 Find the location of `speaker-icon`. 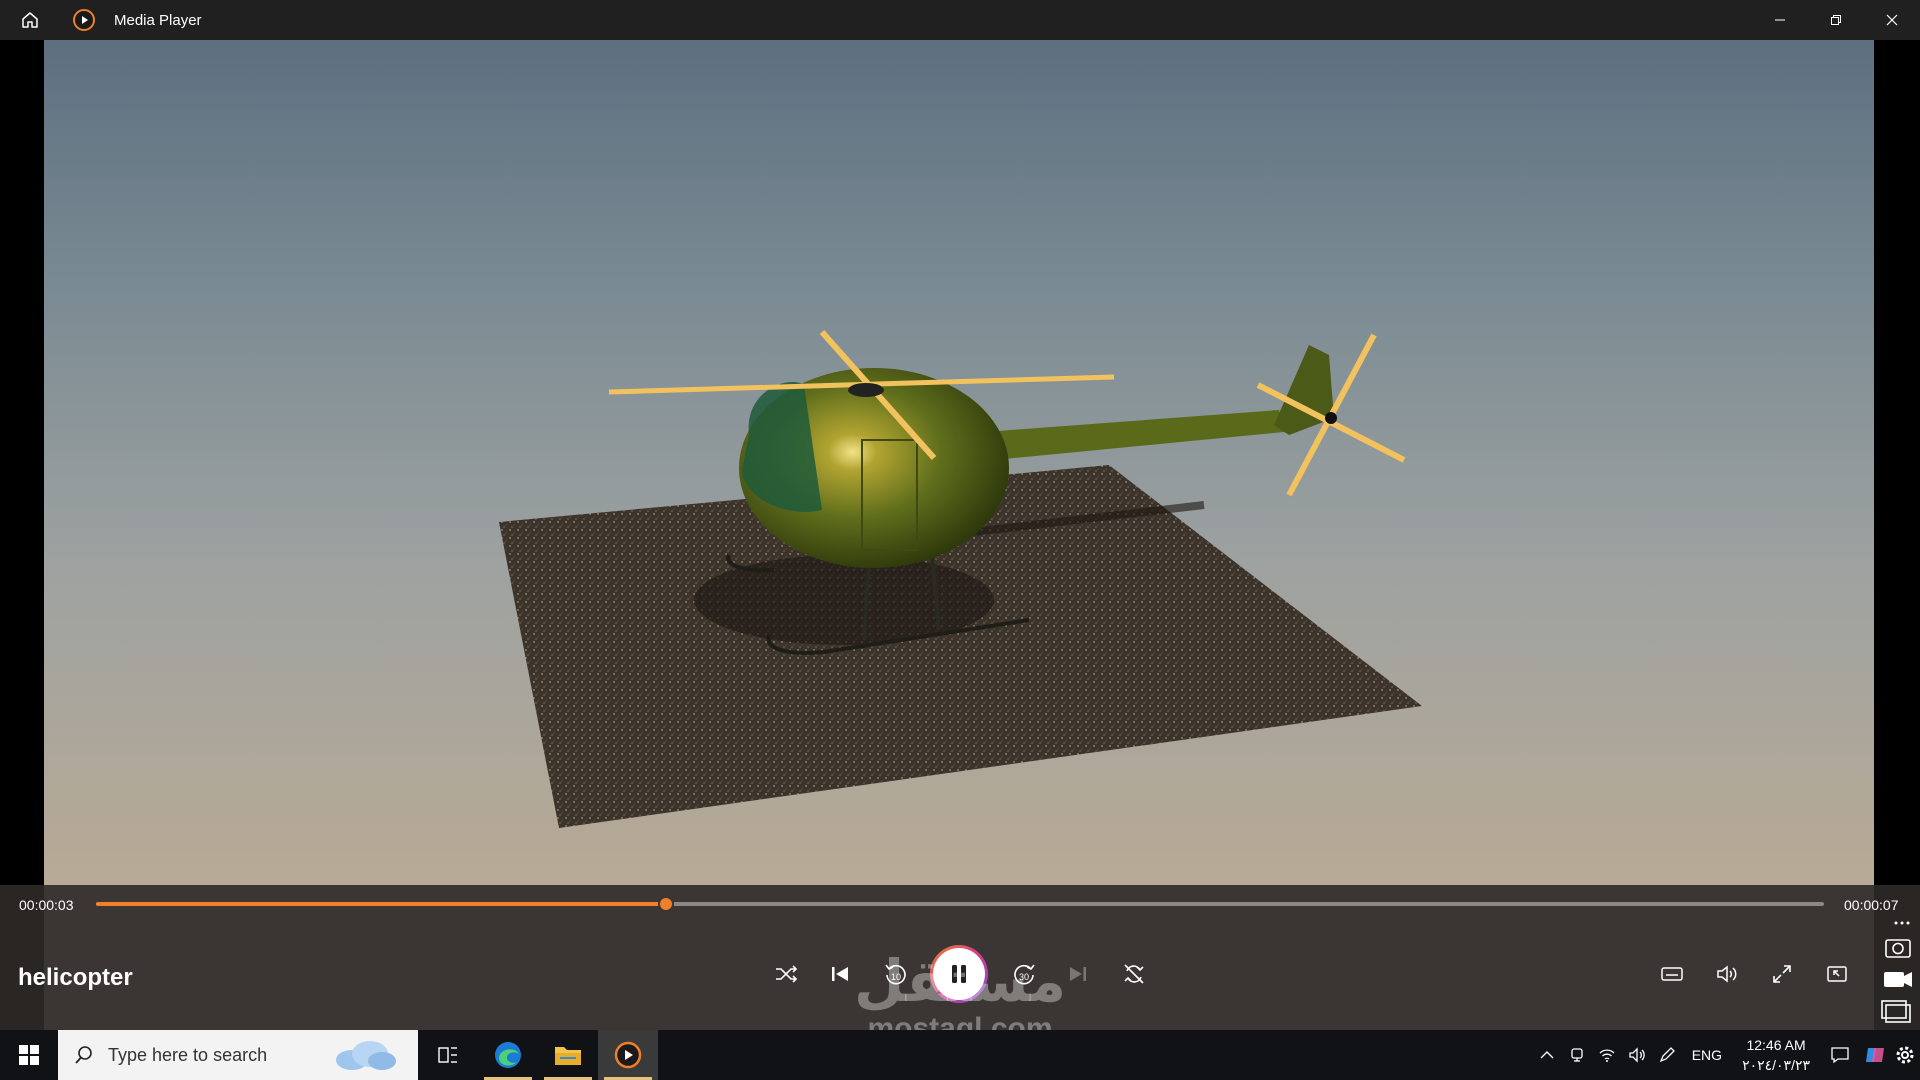

speaker-icon is located at coordinates (1637, 1055).